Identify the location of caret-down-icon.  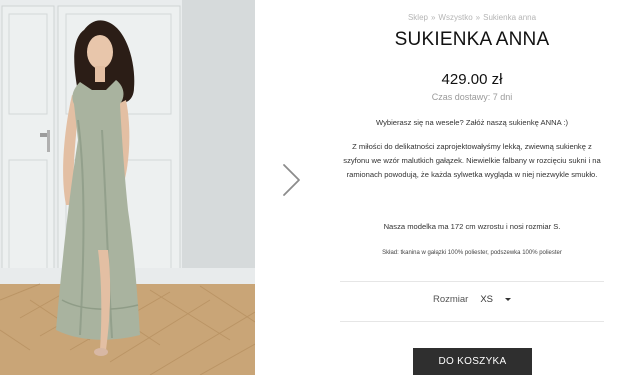
(508, 299).